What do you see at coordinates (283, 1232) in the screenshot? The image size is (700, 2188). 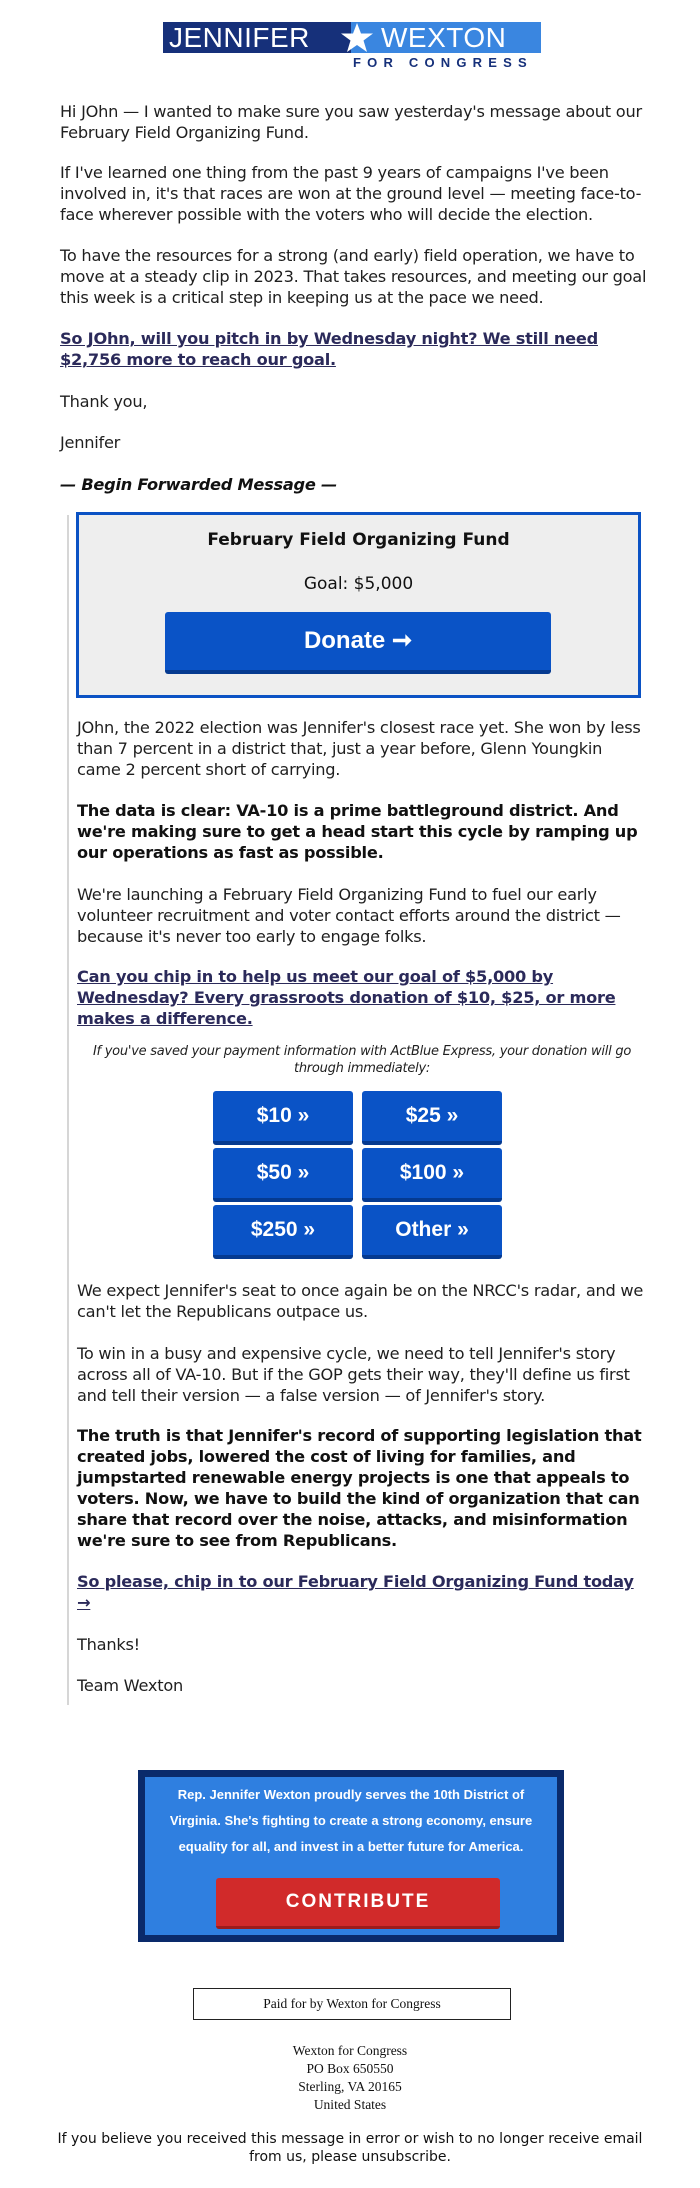 I see `donate-250-button: $250 »` at bounding box center [283, 1232].